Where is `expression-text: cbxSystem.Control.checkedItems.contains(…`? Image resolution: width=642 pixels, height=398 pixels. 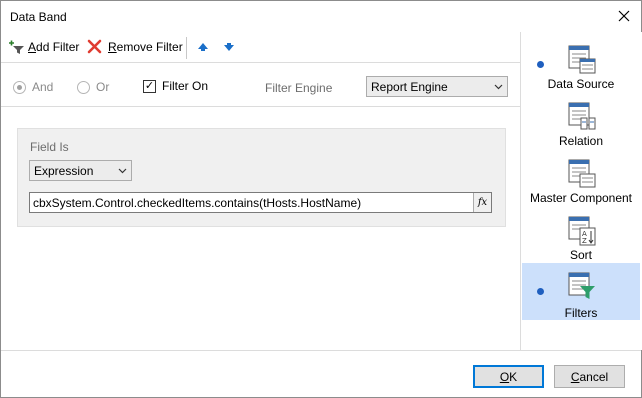 expression-text: cbxSystem.Control.checkedItems.contains(… is located at coordinates (197, 202).